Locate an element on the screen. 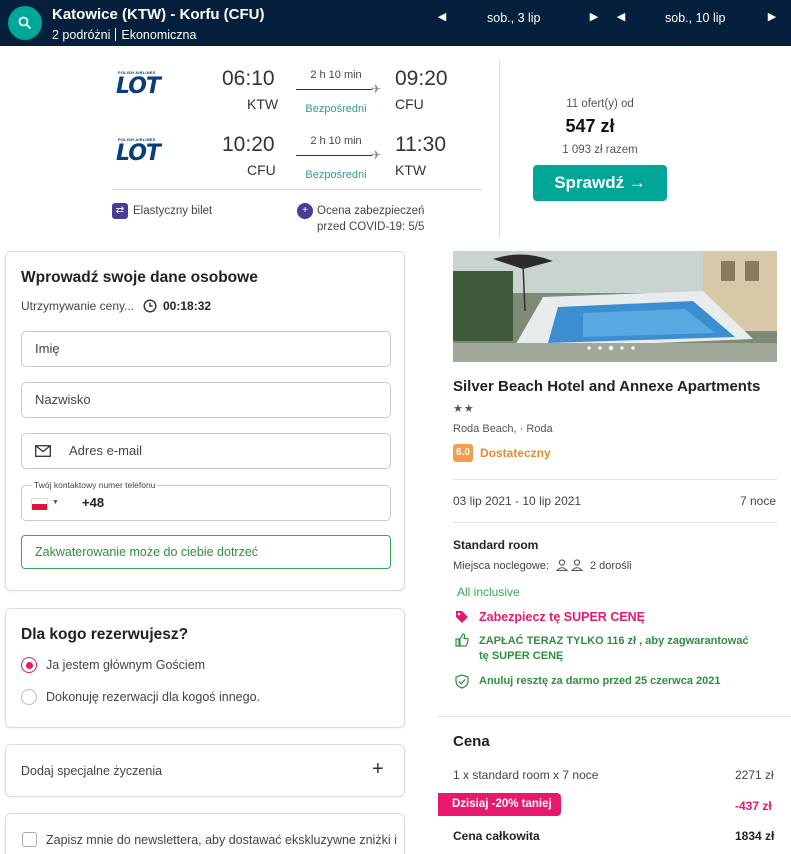 This screenshot has width=791, height=854. personal-data-title: Wprowadź swoje dane osobowe is located at coordinates (139, 277).